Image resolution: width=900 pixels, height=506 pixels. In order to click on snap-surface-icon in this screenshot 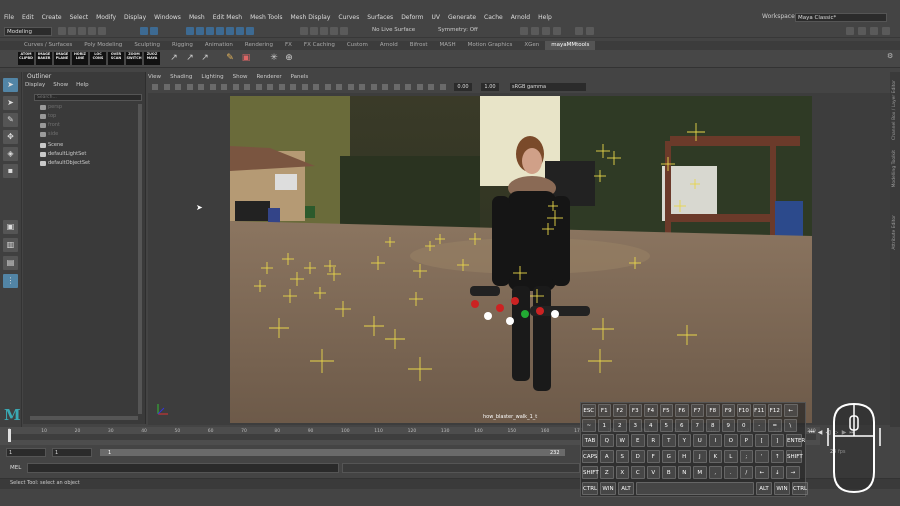, I will do `click(344, 31)`.